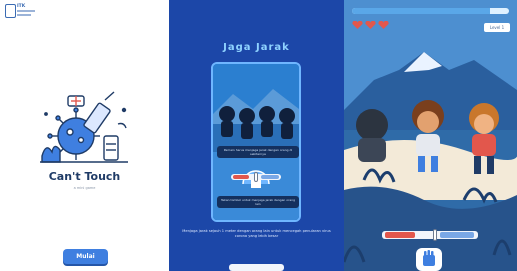 The width and height of the screenshot is (517, 271). What do you see at coordinates (21, 6) in the screenshot?
I see `logo-text: ITK` at bounding box center [21, 6].